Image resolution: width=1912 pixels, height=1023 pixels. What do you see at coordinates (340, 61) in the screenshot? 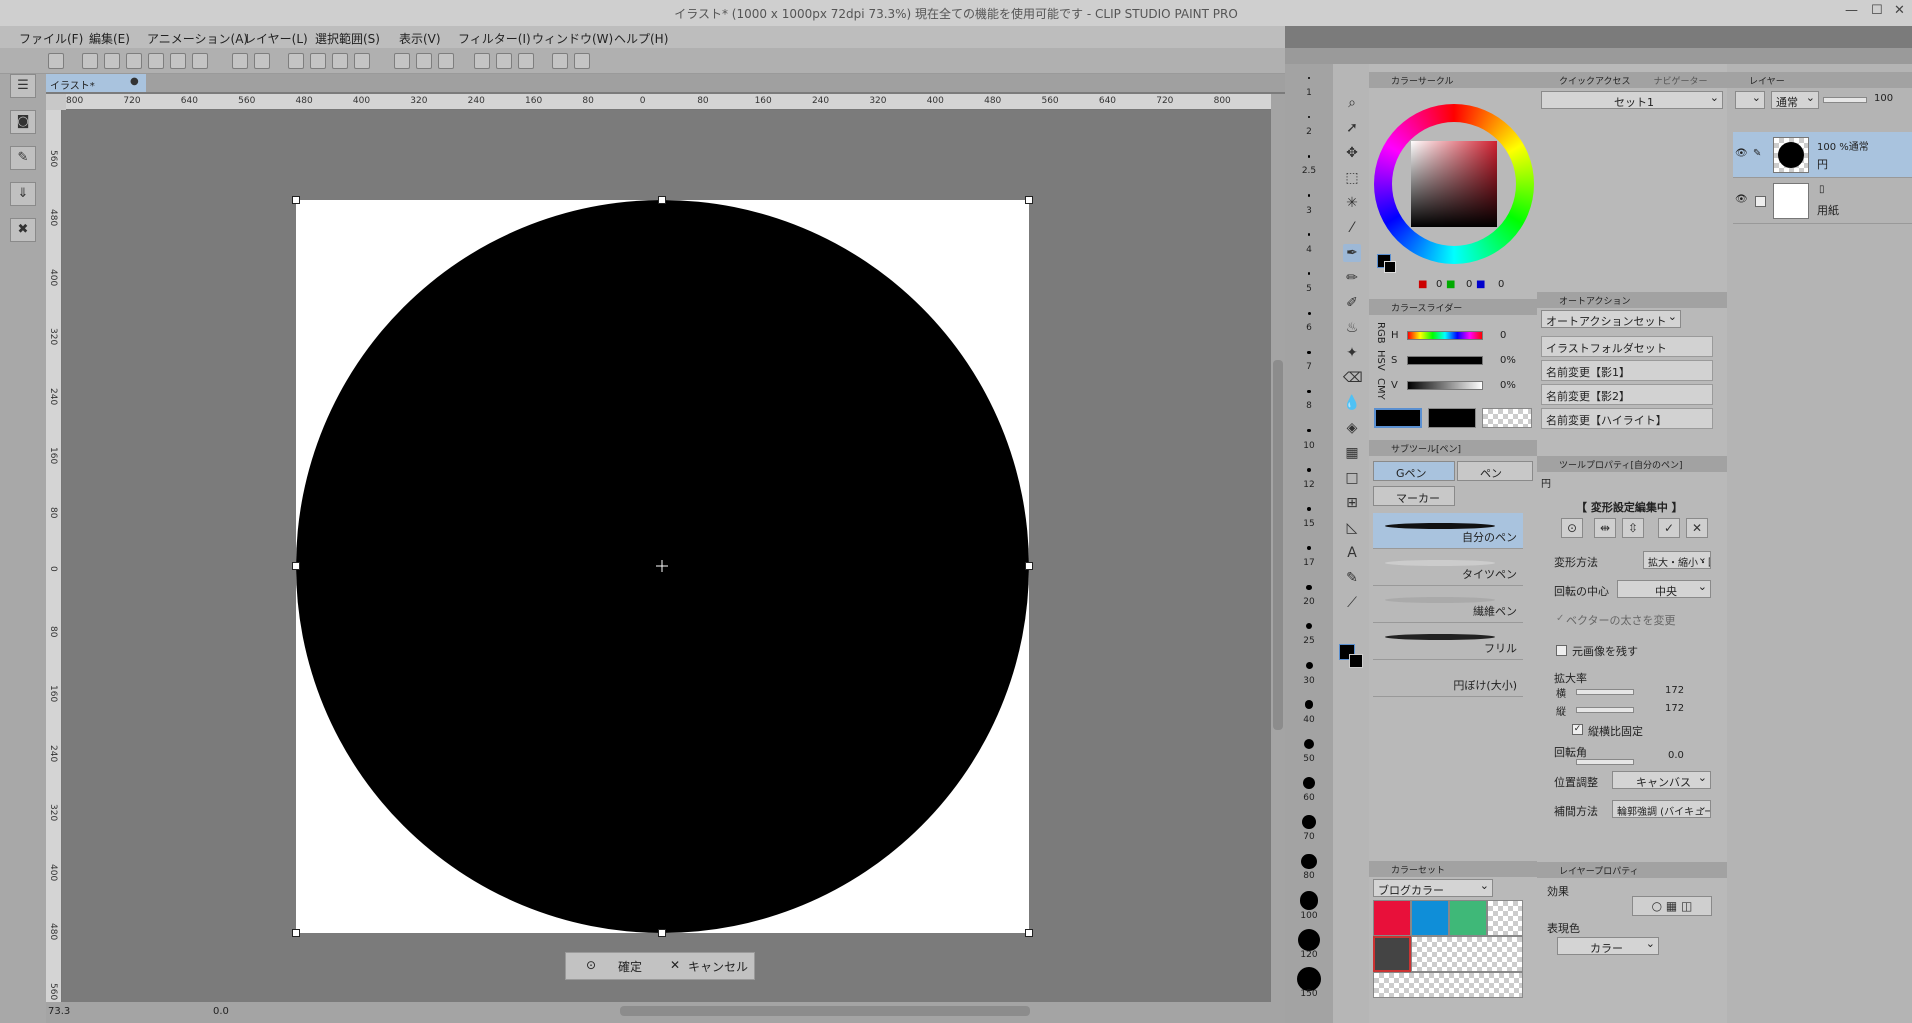
I see `fill-icon` at bounding box center [340, 61].